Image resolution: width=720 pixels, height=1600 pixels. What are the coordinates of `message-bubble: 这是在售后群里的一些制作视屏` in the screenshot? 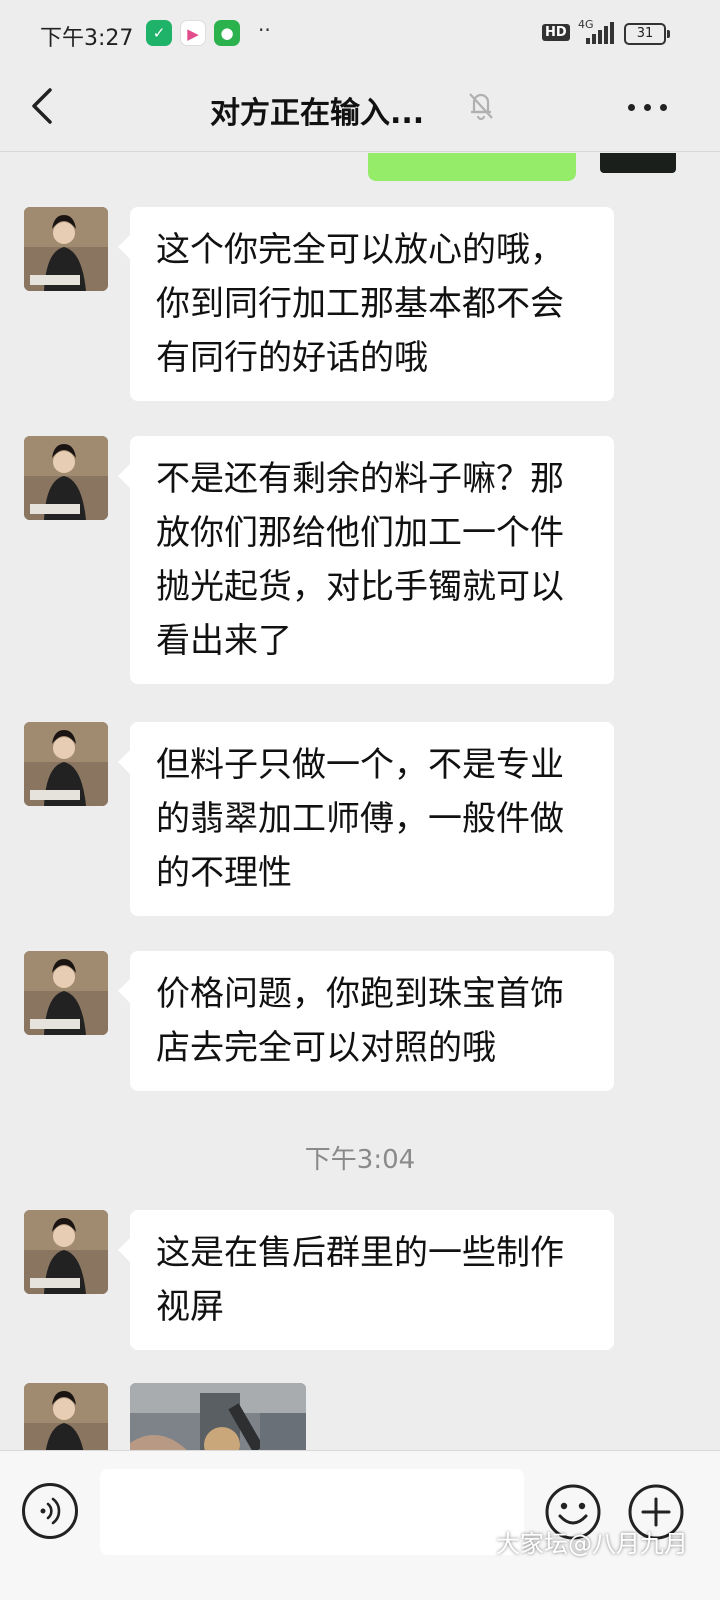 It's located at (366, 1280).